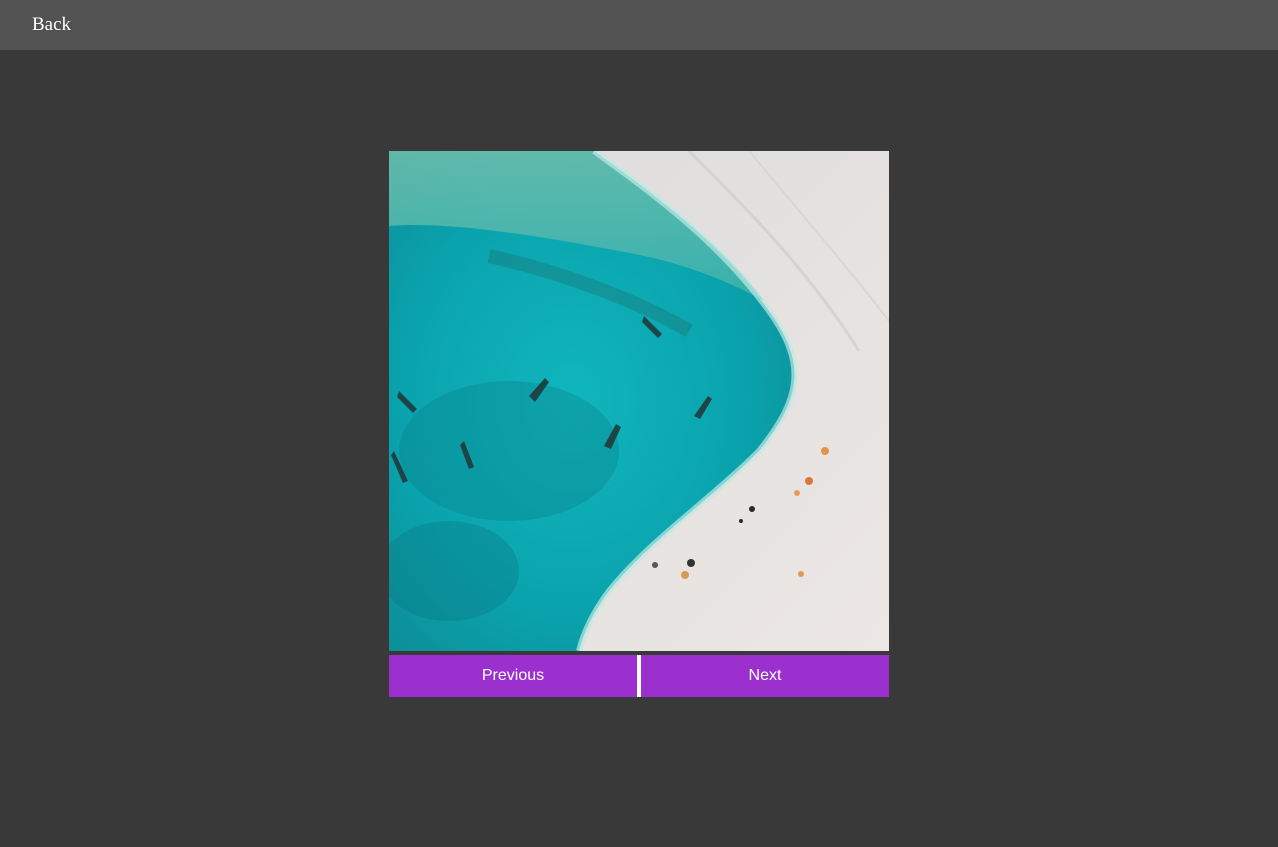 This screenshot has height=847, width=1278. What do you see at coordinates (765, 676) in the screenshot?
I see `next-button: Next` at bounding box center [765, 676].